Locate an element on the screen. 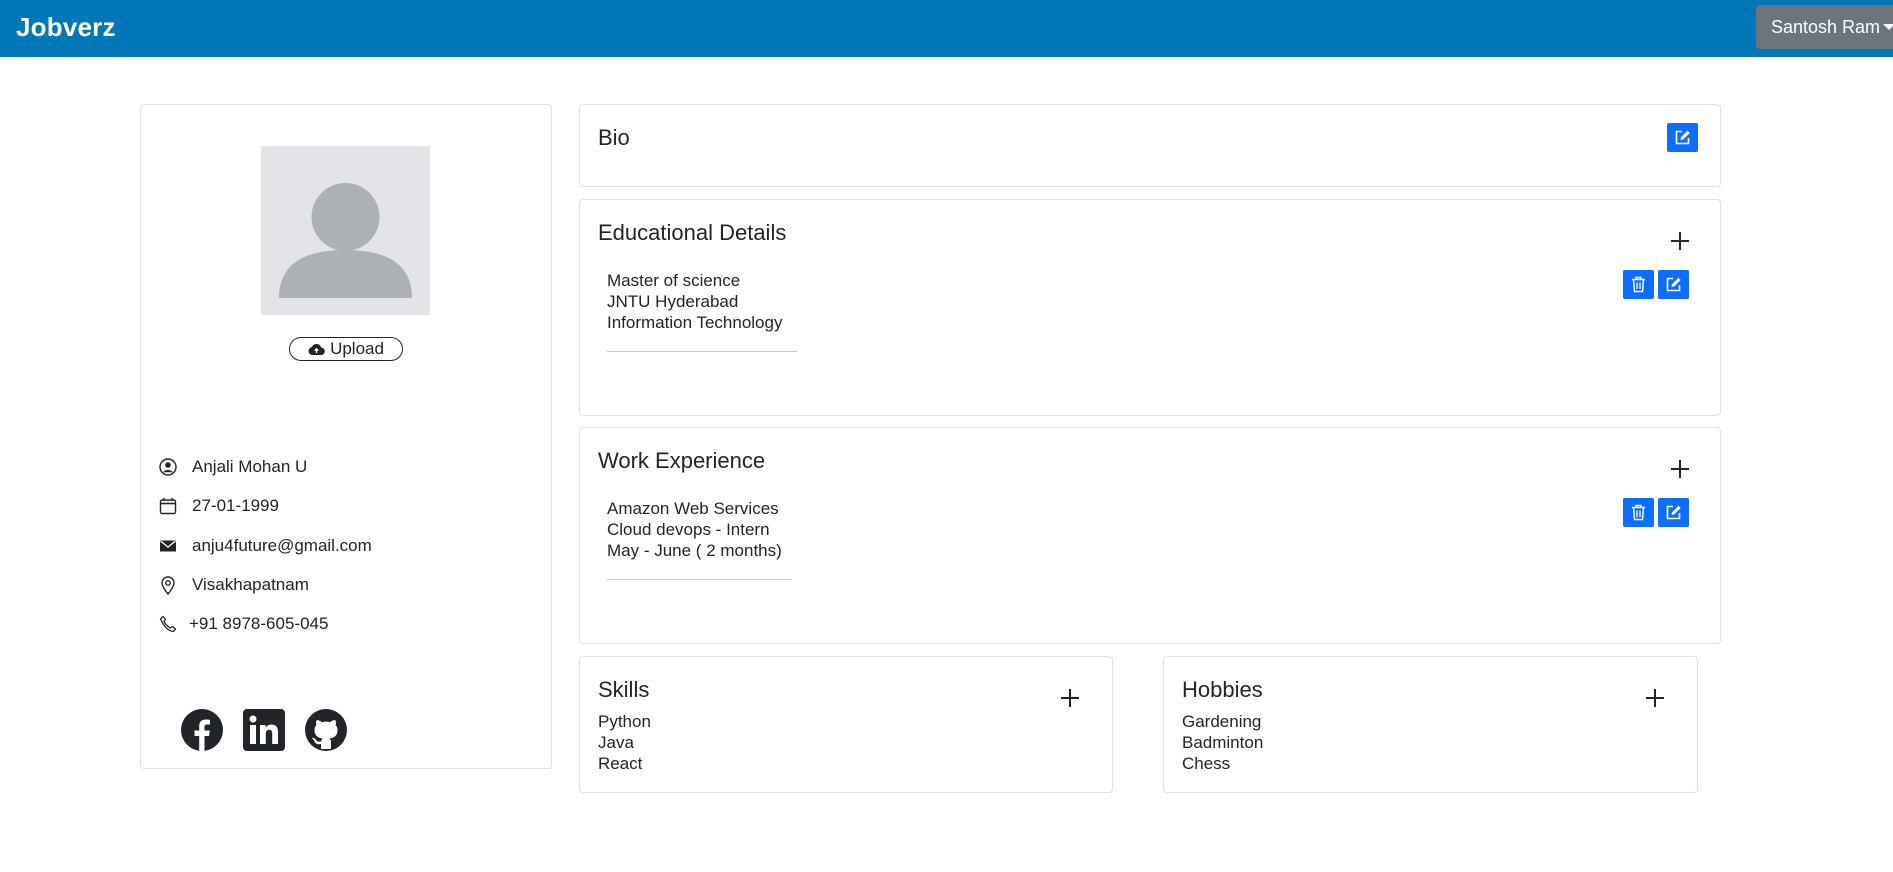 This screenshot has height=872, width=1893. experience-title: Work Experience is located at coordinates (682, 460).